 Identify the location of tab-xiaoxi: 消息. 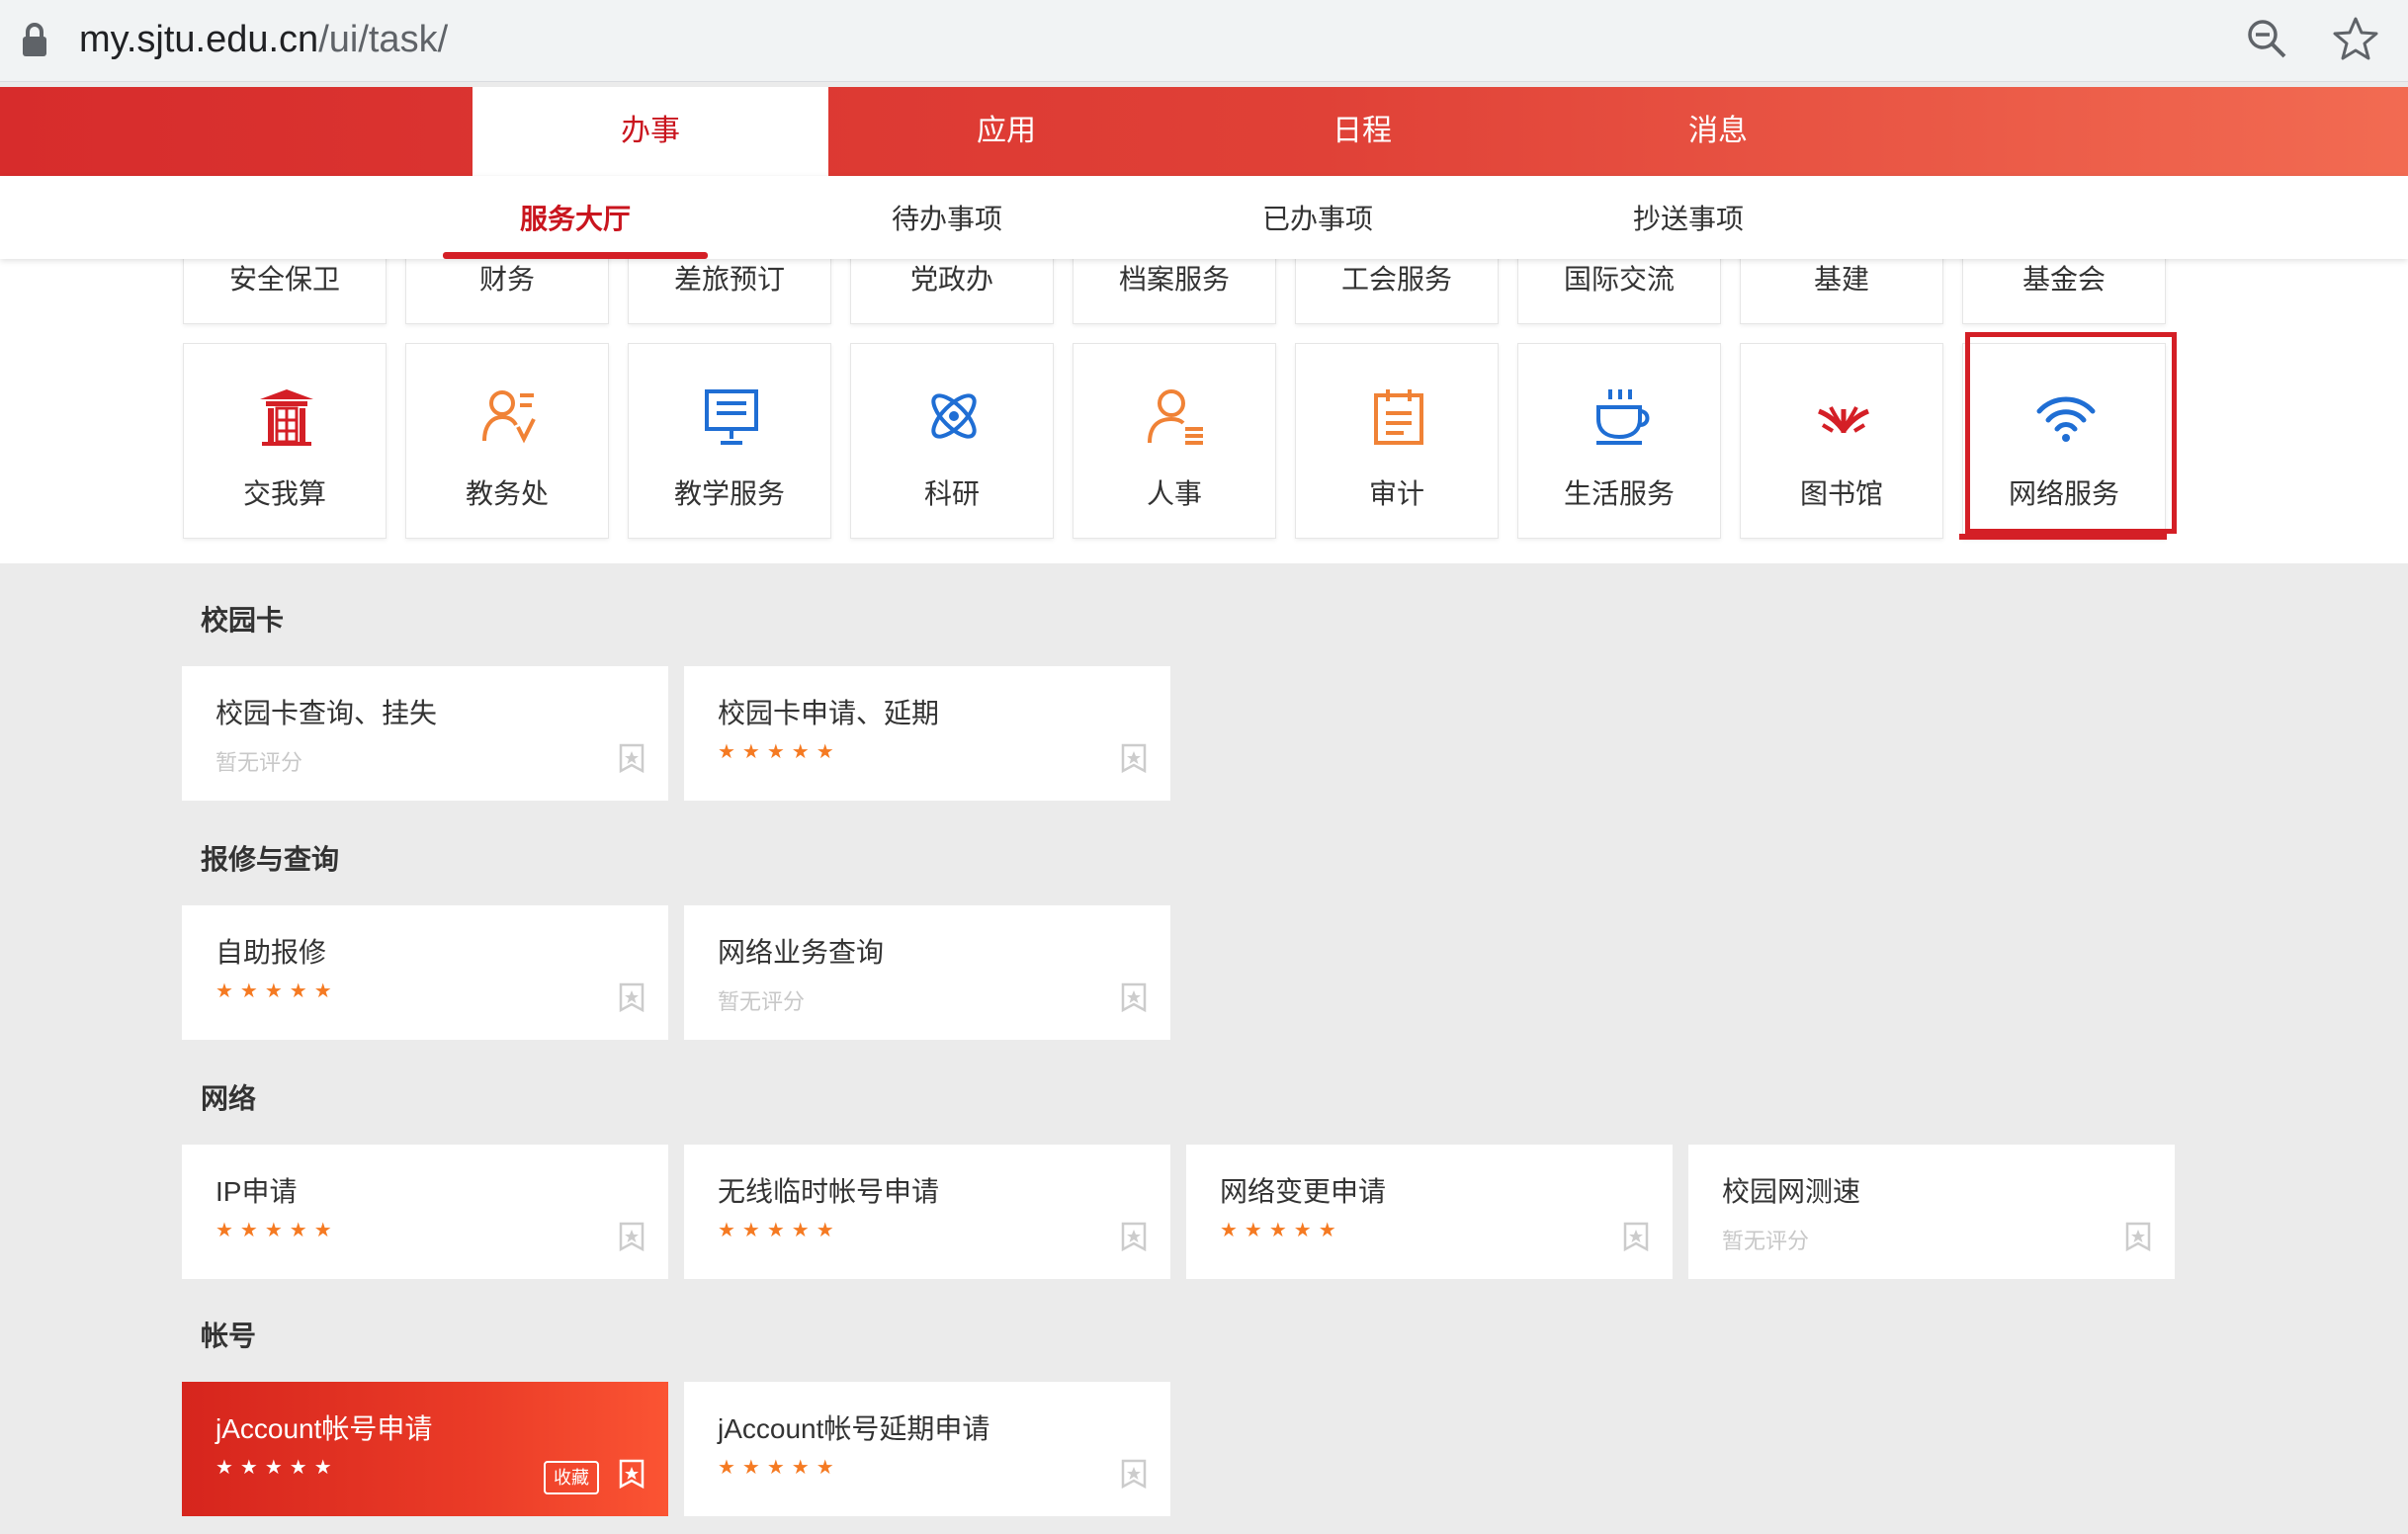
(1718, 131).